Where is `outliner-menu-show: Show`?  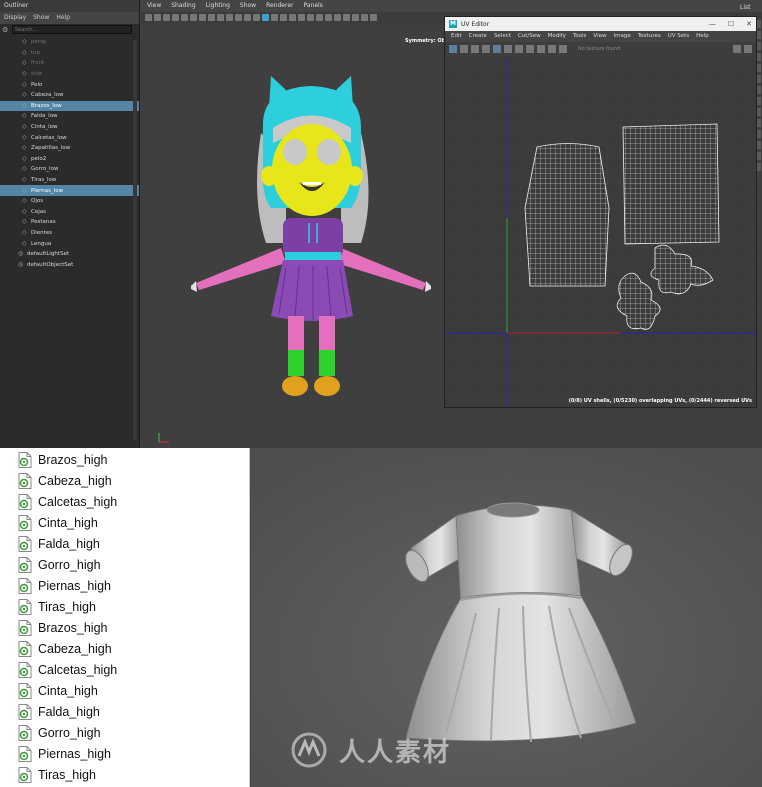 outliner-menu-show: Show is located at coordinates (41, 18).